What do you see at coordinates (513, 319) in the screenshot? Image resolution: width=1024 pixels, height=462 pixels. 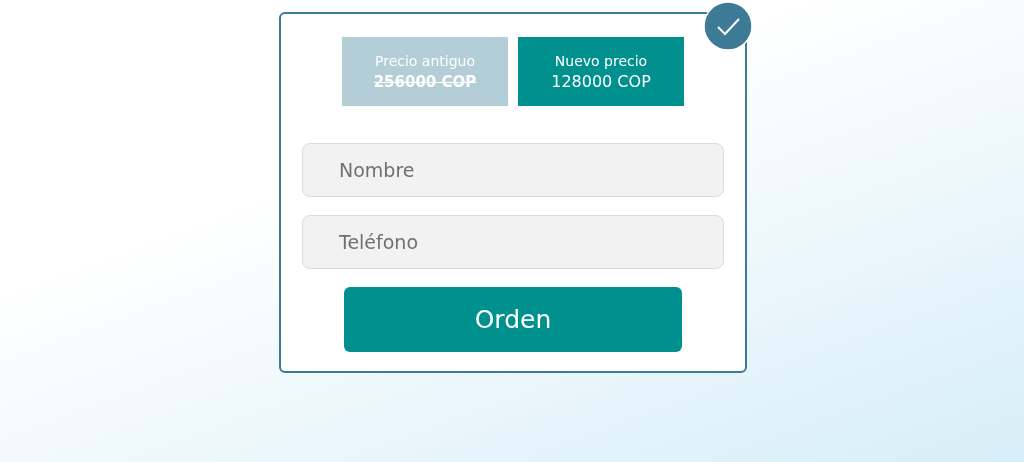 I see `order-button: Orden` at bounding box center [513, 319].